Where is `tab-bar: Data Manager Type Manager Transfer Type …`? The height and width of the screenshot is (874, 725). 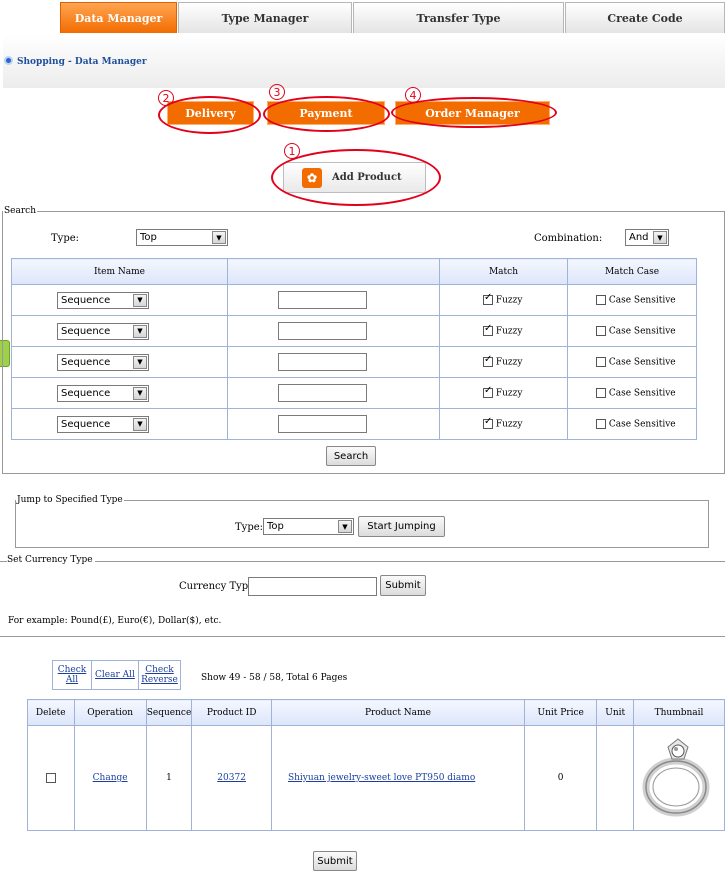
tab-bar: Data Manager Type Manager Transfer Type … is located at coordinates (362, 17).